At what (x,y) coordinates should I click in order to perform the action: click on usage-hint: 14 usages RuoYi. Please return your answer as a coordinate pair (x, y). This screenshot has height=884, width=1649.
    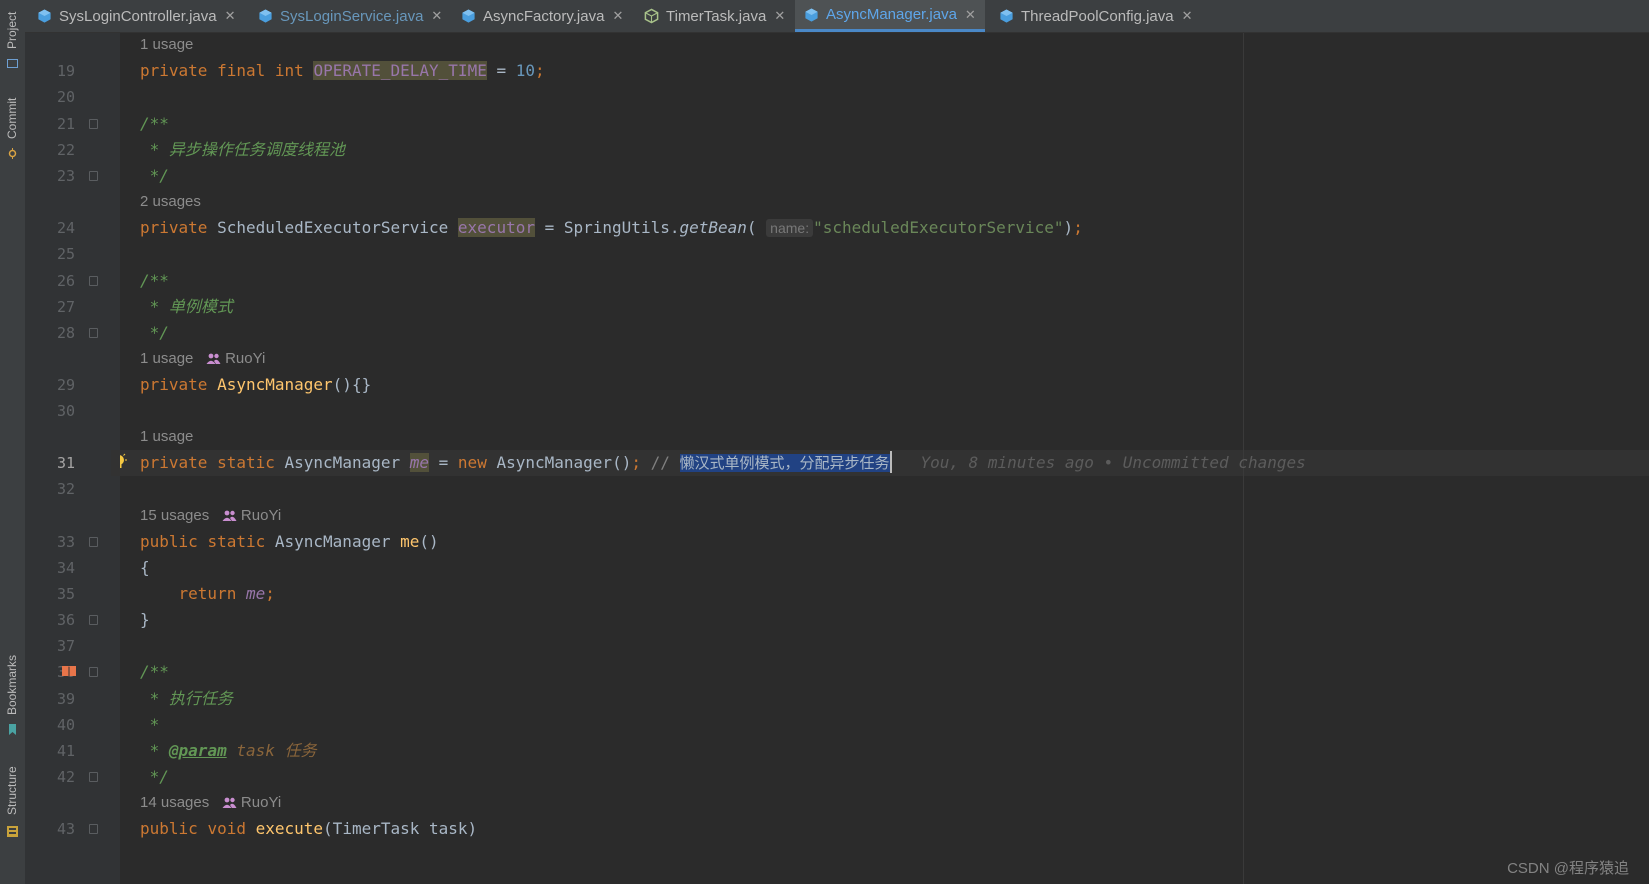
    Looking at the image, I should click on (210, 803).